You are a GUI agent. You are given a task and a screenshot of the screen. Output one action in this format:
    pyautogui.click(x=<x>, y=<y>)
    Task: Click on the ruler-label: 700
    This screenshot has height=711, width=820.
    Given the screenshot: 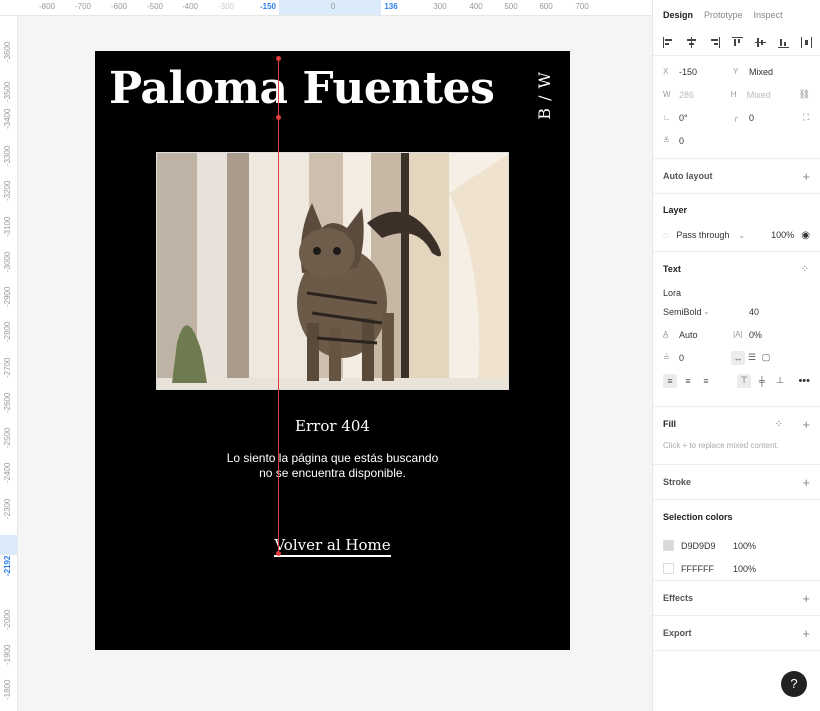 What is the action you would take?
    pyautogui.click(x=582, y=6)
    